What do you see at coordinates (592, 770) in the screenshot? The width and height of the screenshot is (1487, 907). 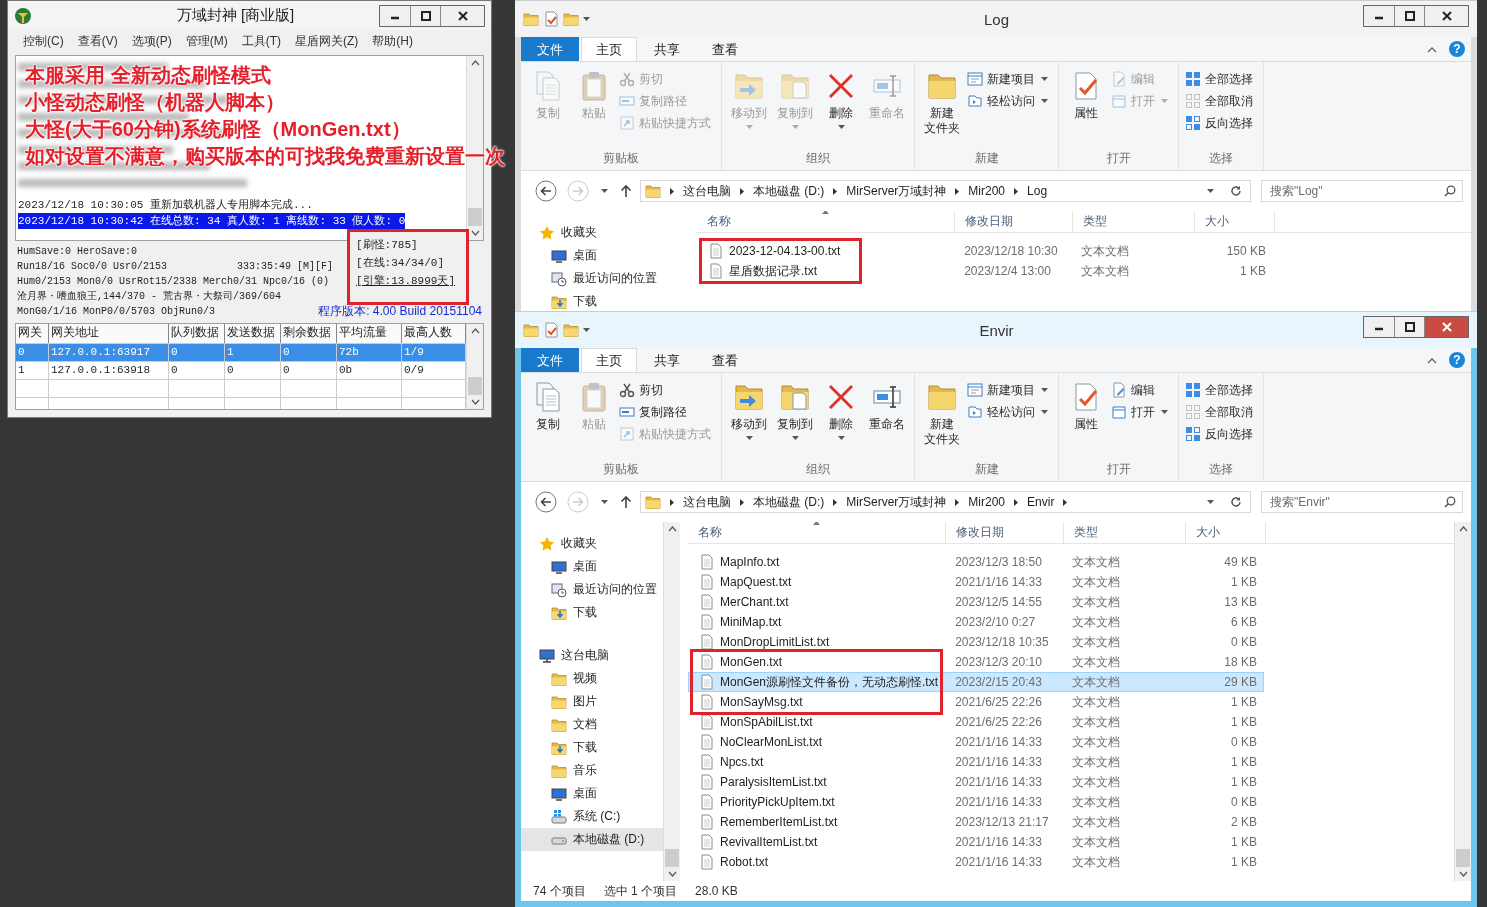 I see `nav-item: 音乐` at bounding box center [592, 770].